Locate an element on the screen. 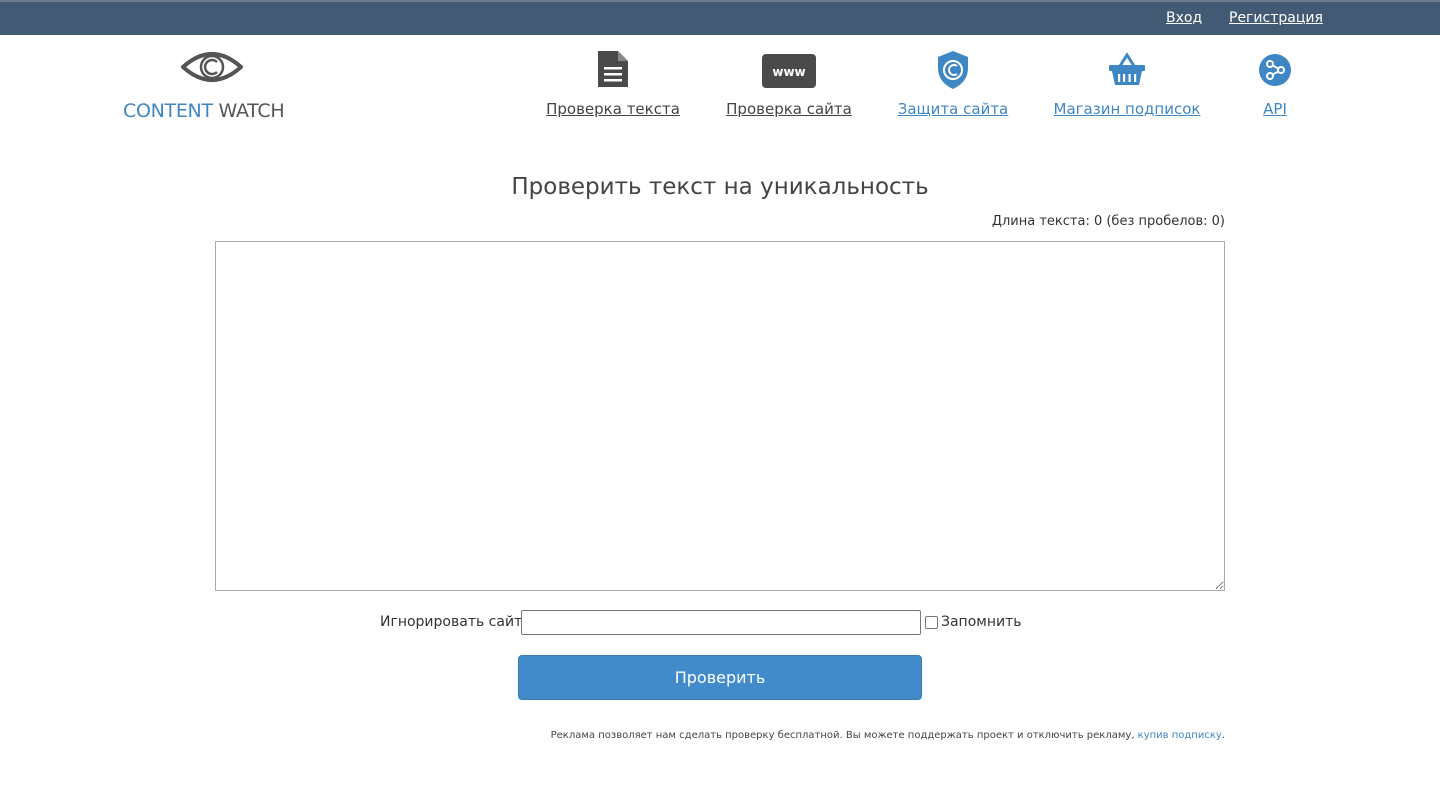 Image resolution: width=1440 pixels, height=800 pixels. eye-copyright-icon is located at coordinates (212, 70).